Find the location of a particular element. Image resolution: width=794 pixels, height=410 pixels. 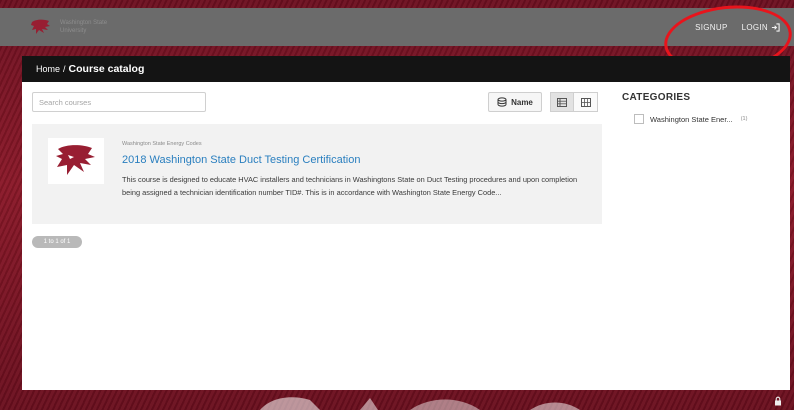

course-thumbnail is located at coordinates (76, 161).